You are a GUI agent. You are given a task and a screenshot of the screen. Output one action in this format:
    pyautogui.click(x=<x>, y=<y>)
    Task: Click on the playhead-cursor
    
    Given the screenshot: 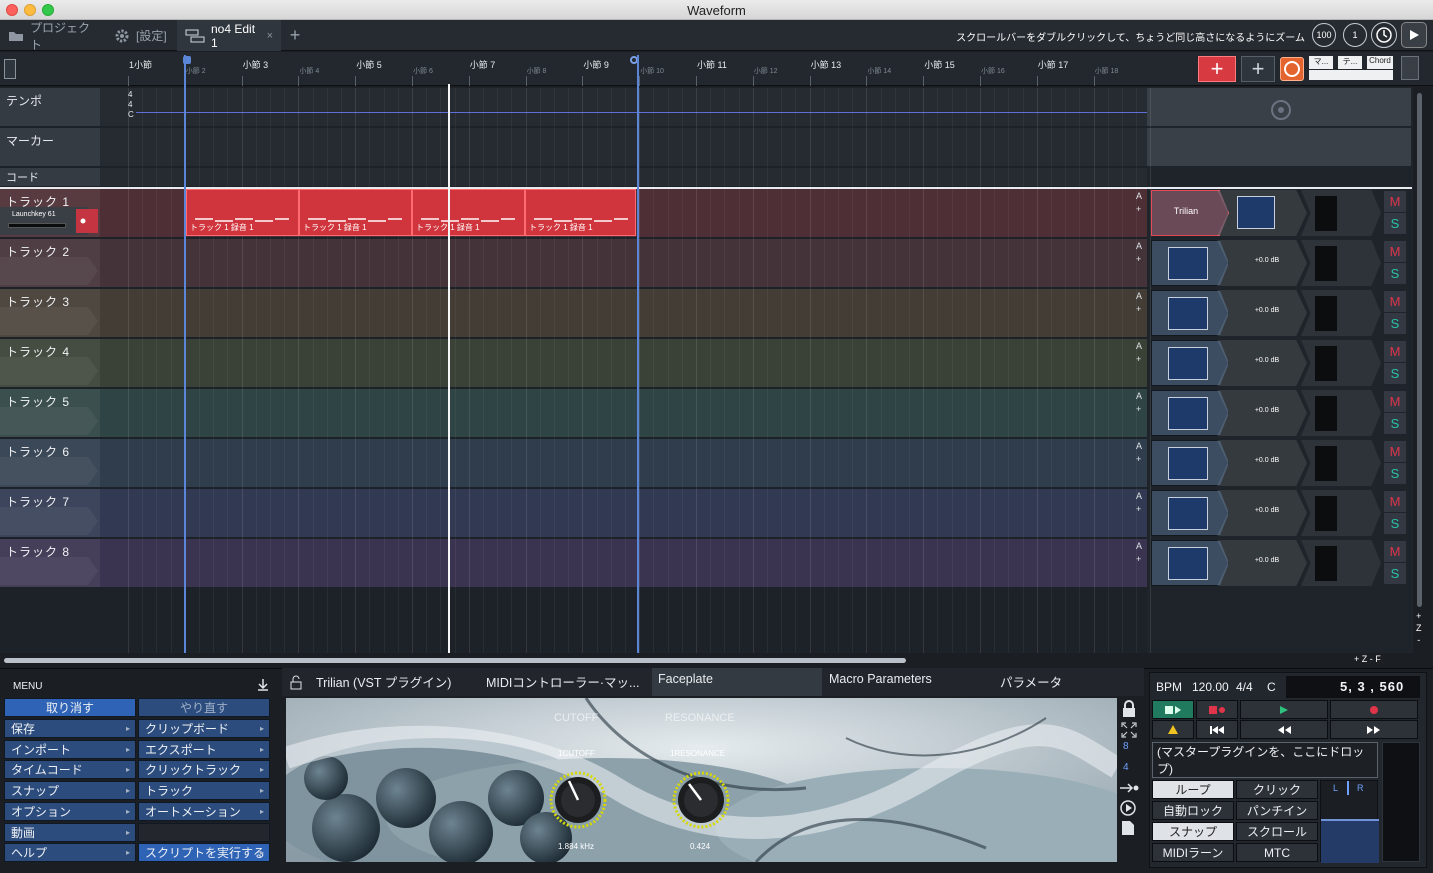 What is the action you would take?
    pyautogui.click(x=449, y=368)
    